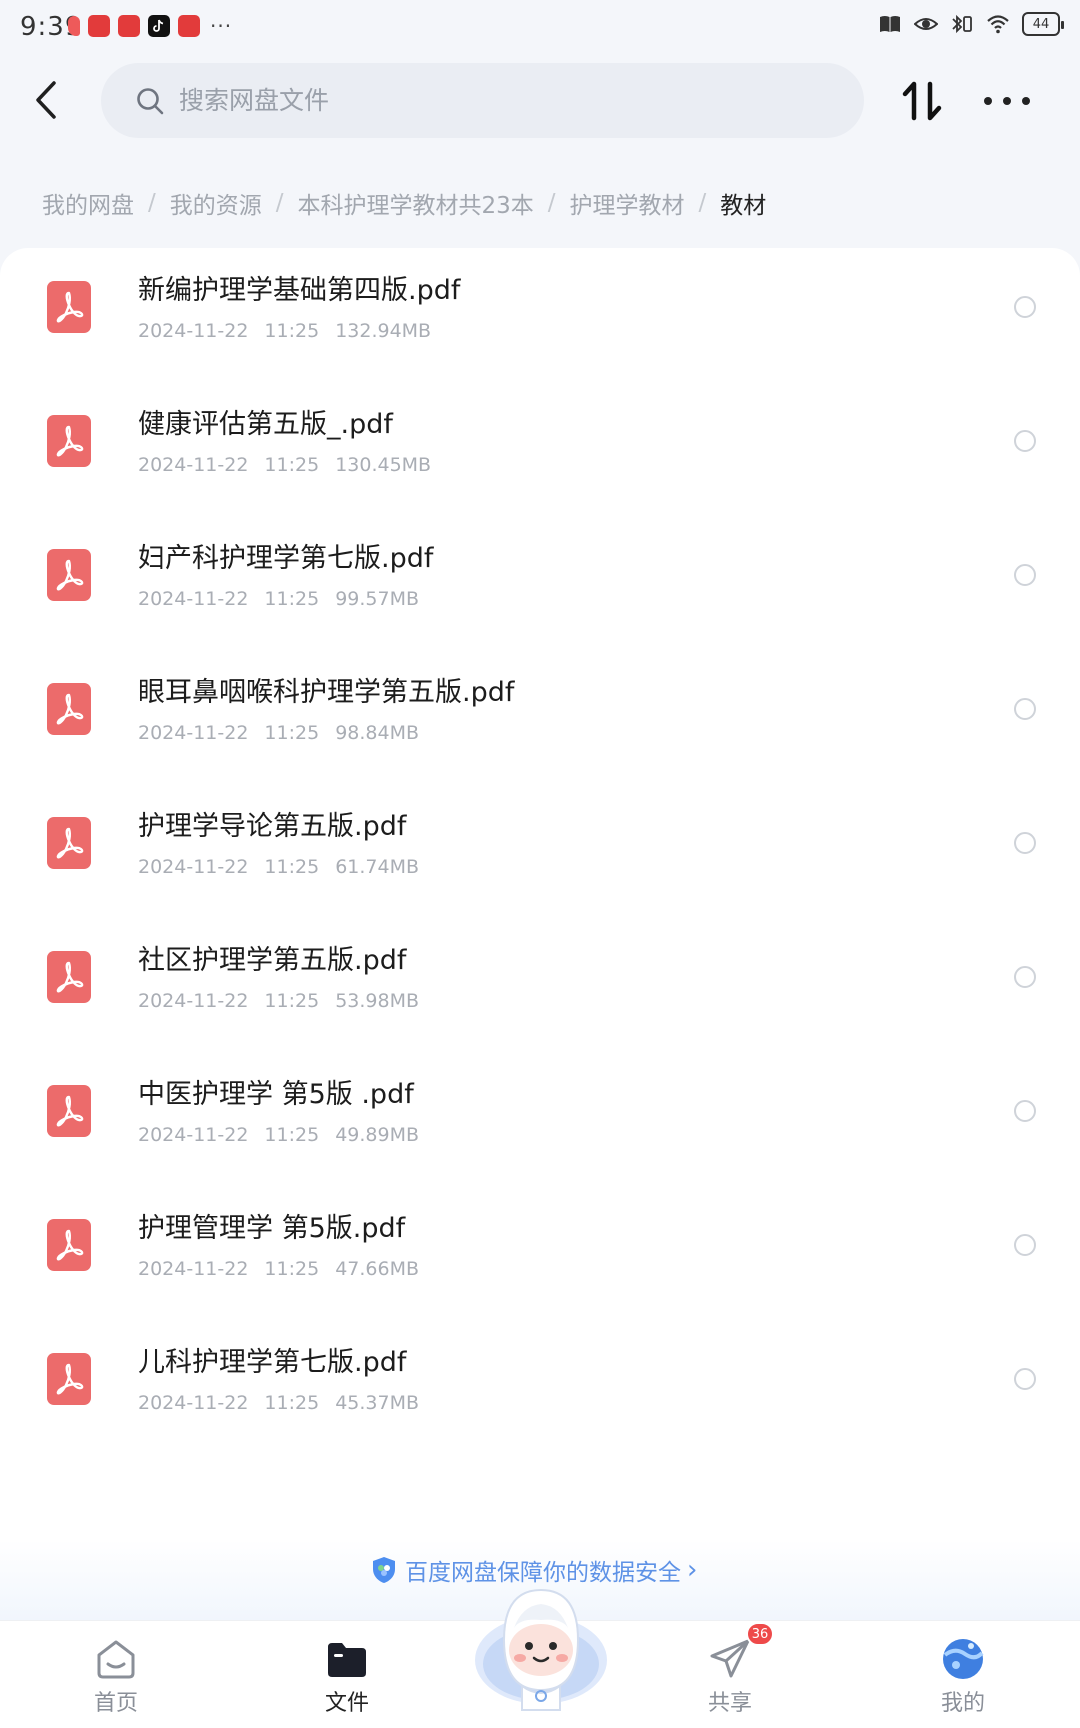  I want to click on share-badge: 36, so click(760, 1634).